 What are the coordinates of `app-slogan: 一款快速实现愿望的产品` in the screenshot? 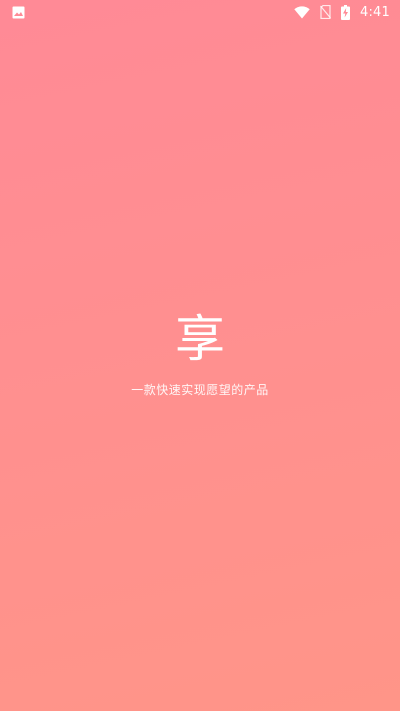 It's located at (200, 390).